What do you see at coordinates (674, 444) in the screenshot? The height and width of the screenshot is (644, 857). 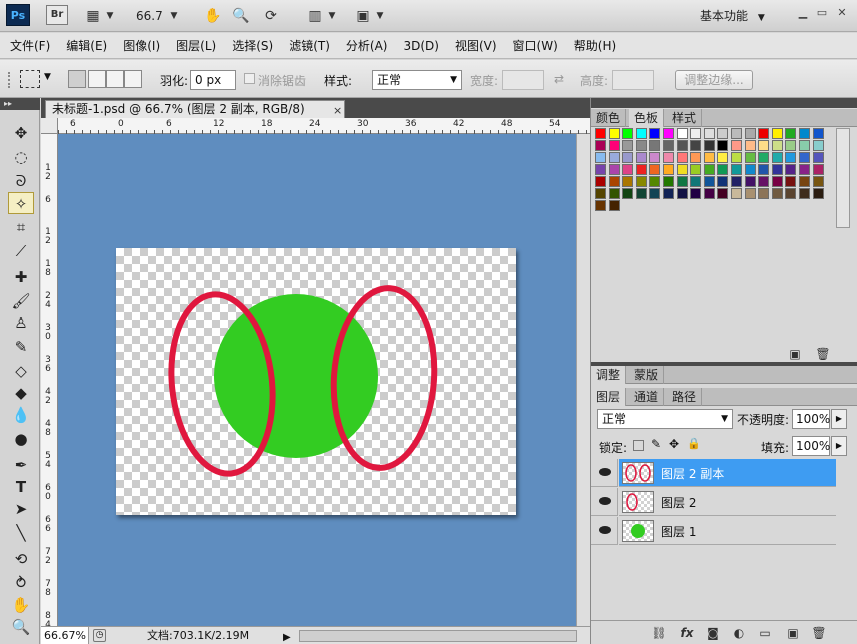 I see `lock-position-icon: ✥` at bounding box center [674, 444].